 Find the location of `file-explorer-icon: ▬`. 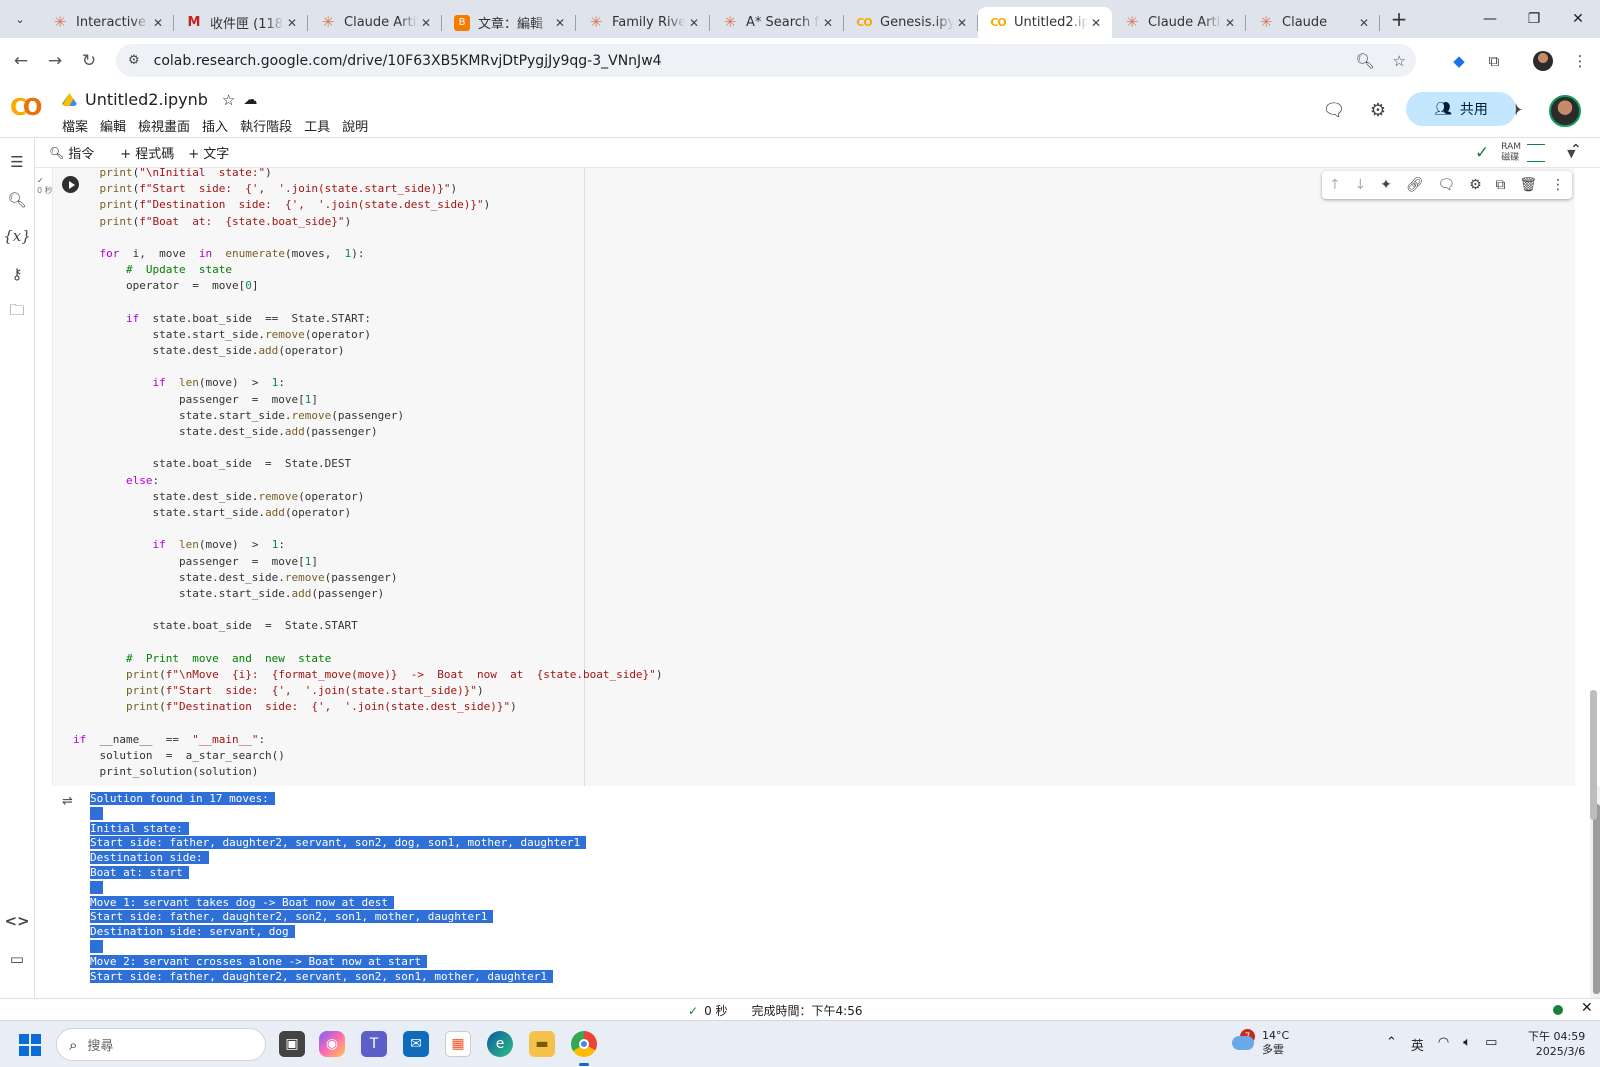

file-explorer-icon: ▬ is located at coordinates (542, 1044).